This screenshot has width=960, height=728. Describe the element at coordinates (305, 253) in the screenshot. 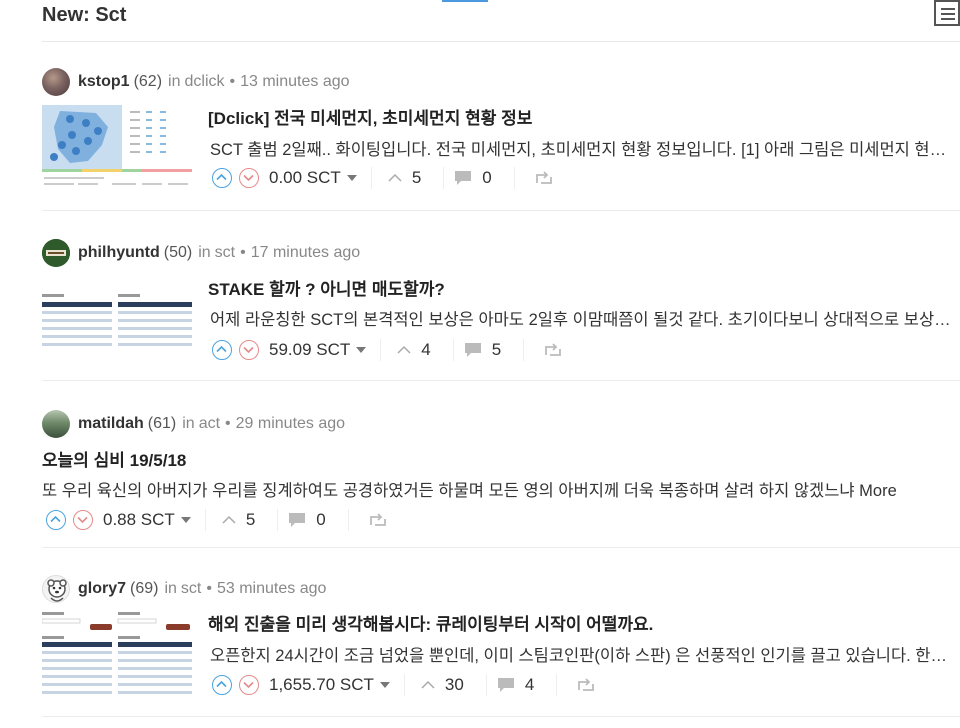

I see `post-time: 17 minutes ago` at that location.